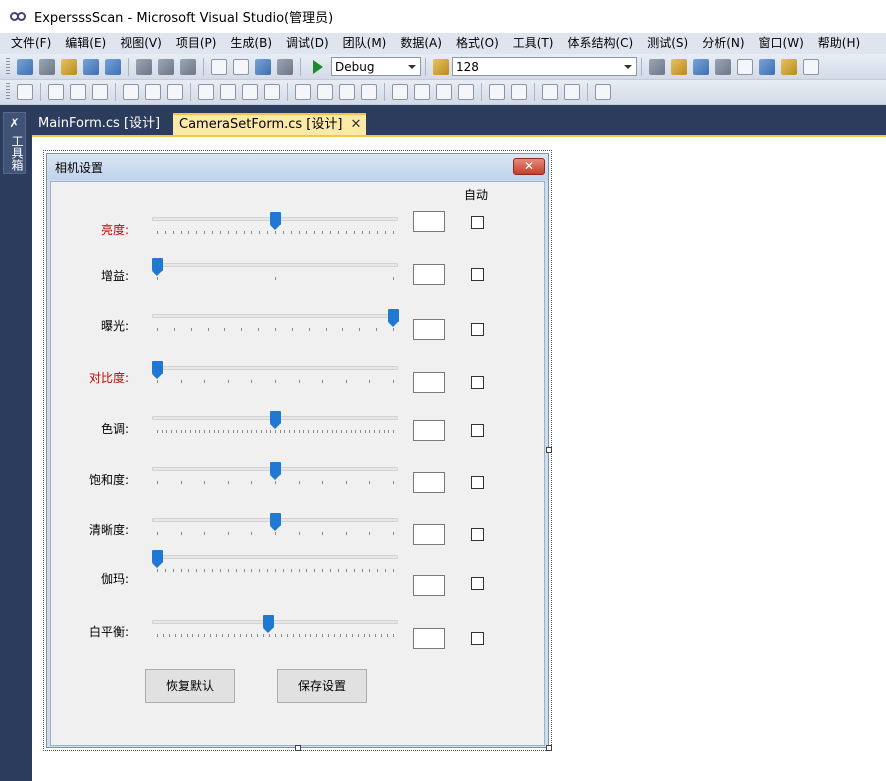  I want to click on h-spacing-increase-icon, so click(325, 92).